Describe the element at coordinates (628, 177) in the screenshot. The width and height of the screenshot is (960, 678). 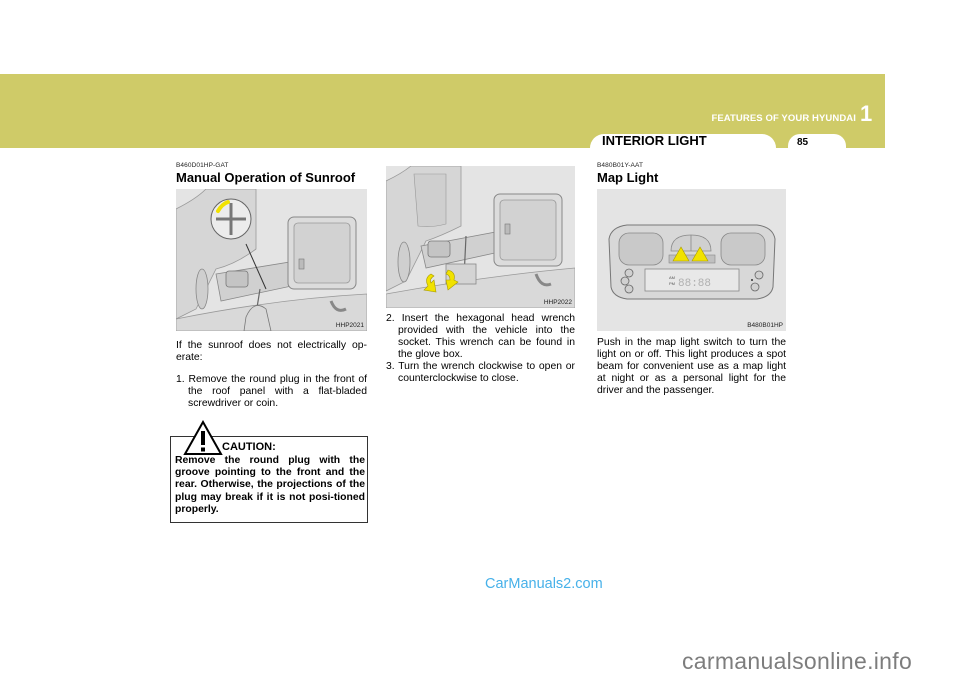
I see `section-heading: Map Light` at that location.